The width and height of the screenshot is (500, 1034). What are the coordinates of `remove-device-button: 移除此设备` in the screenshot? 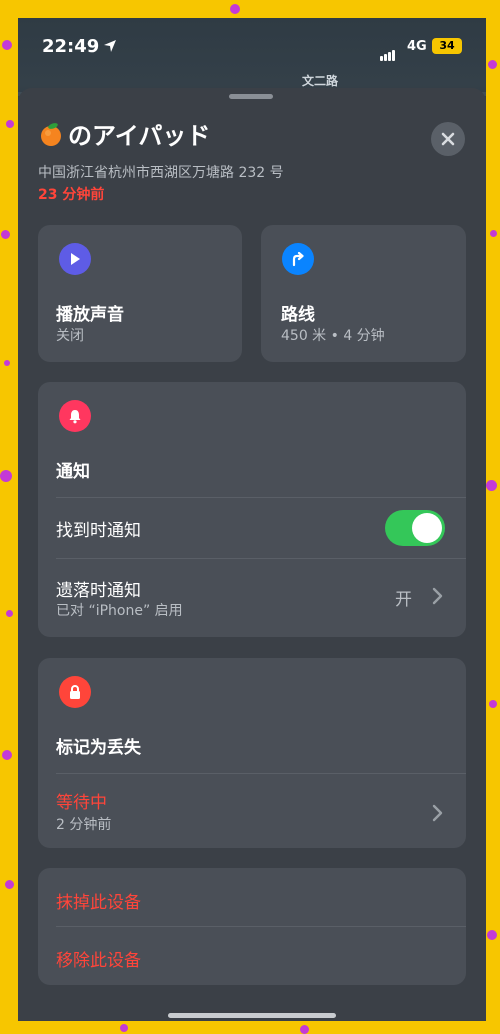 It's located at (98, 958).